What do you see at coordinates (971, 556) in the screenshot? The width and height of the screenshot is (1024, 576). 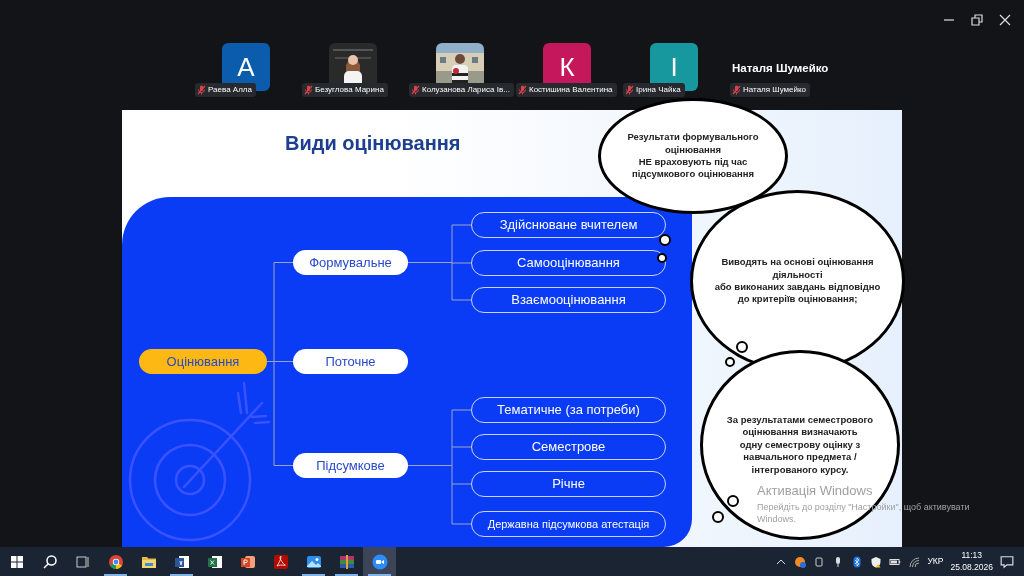 I see `clock-time: 11:13` at bounding box center [971, 556].